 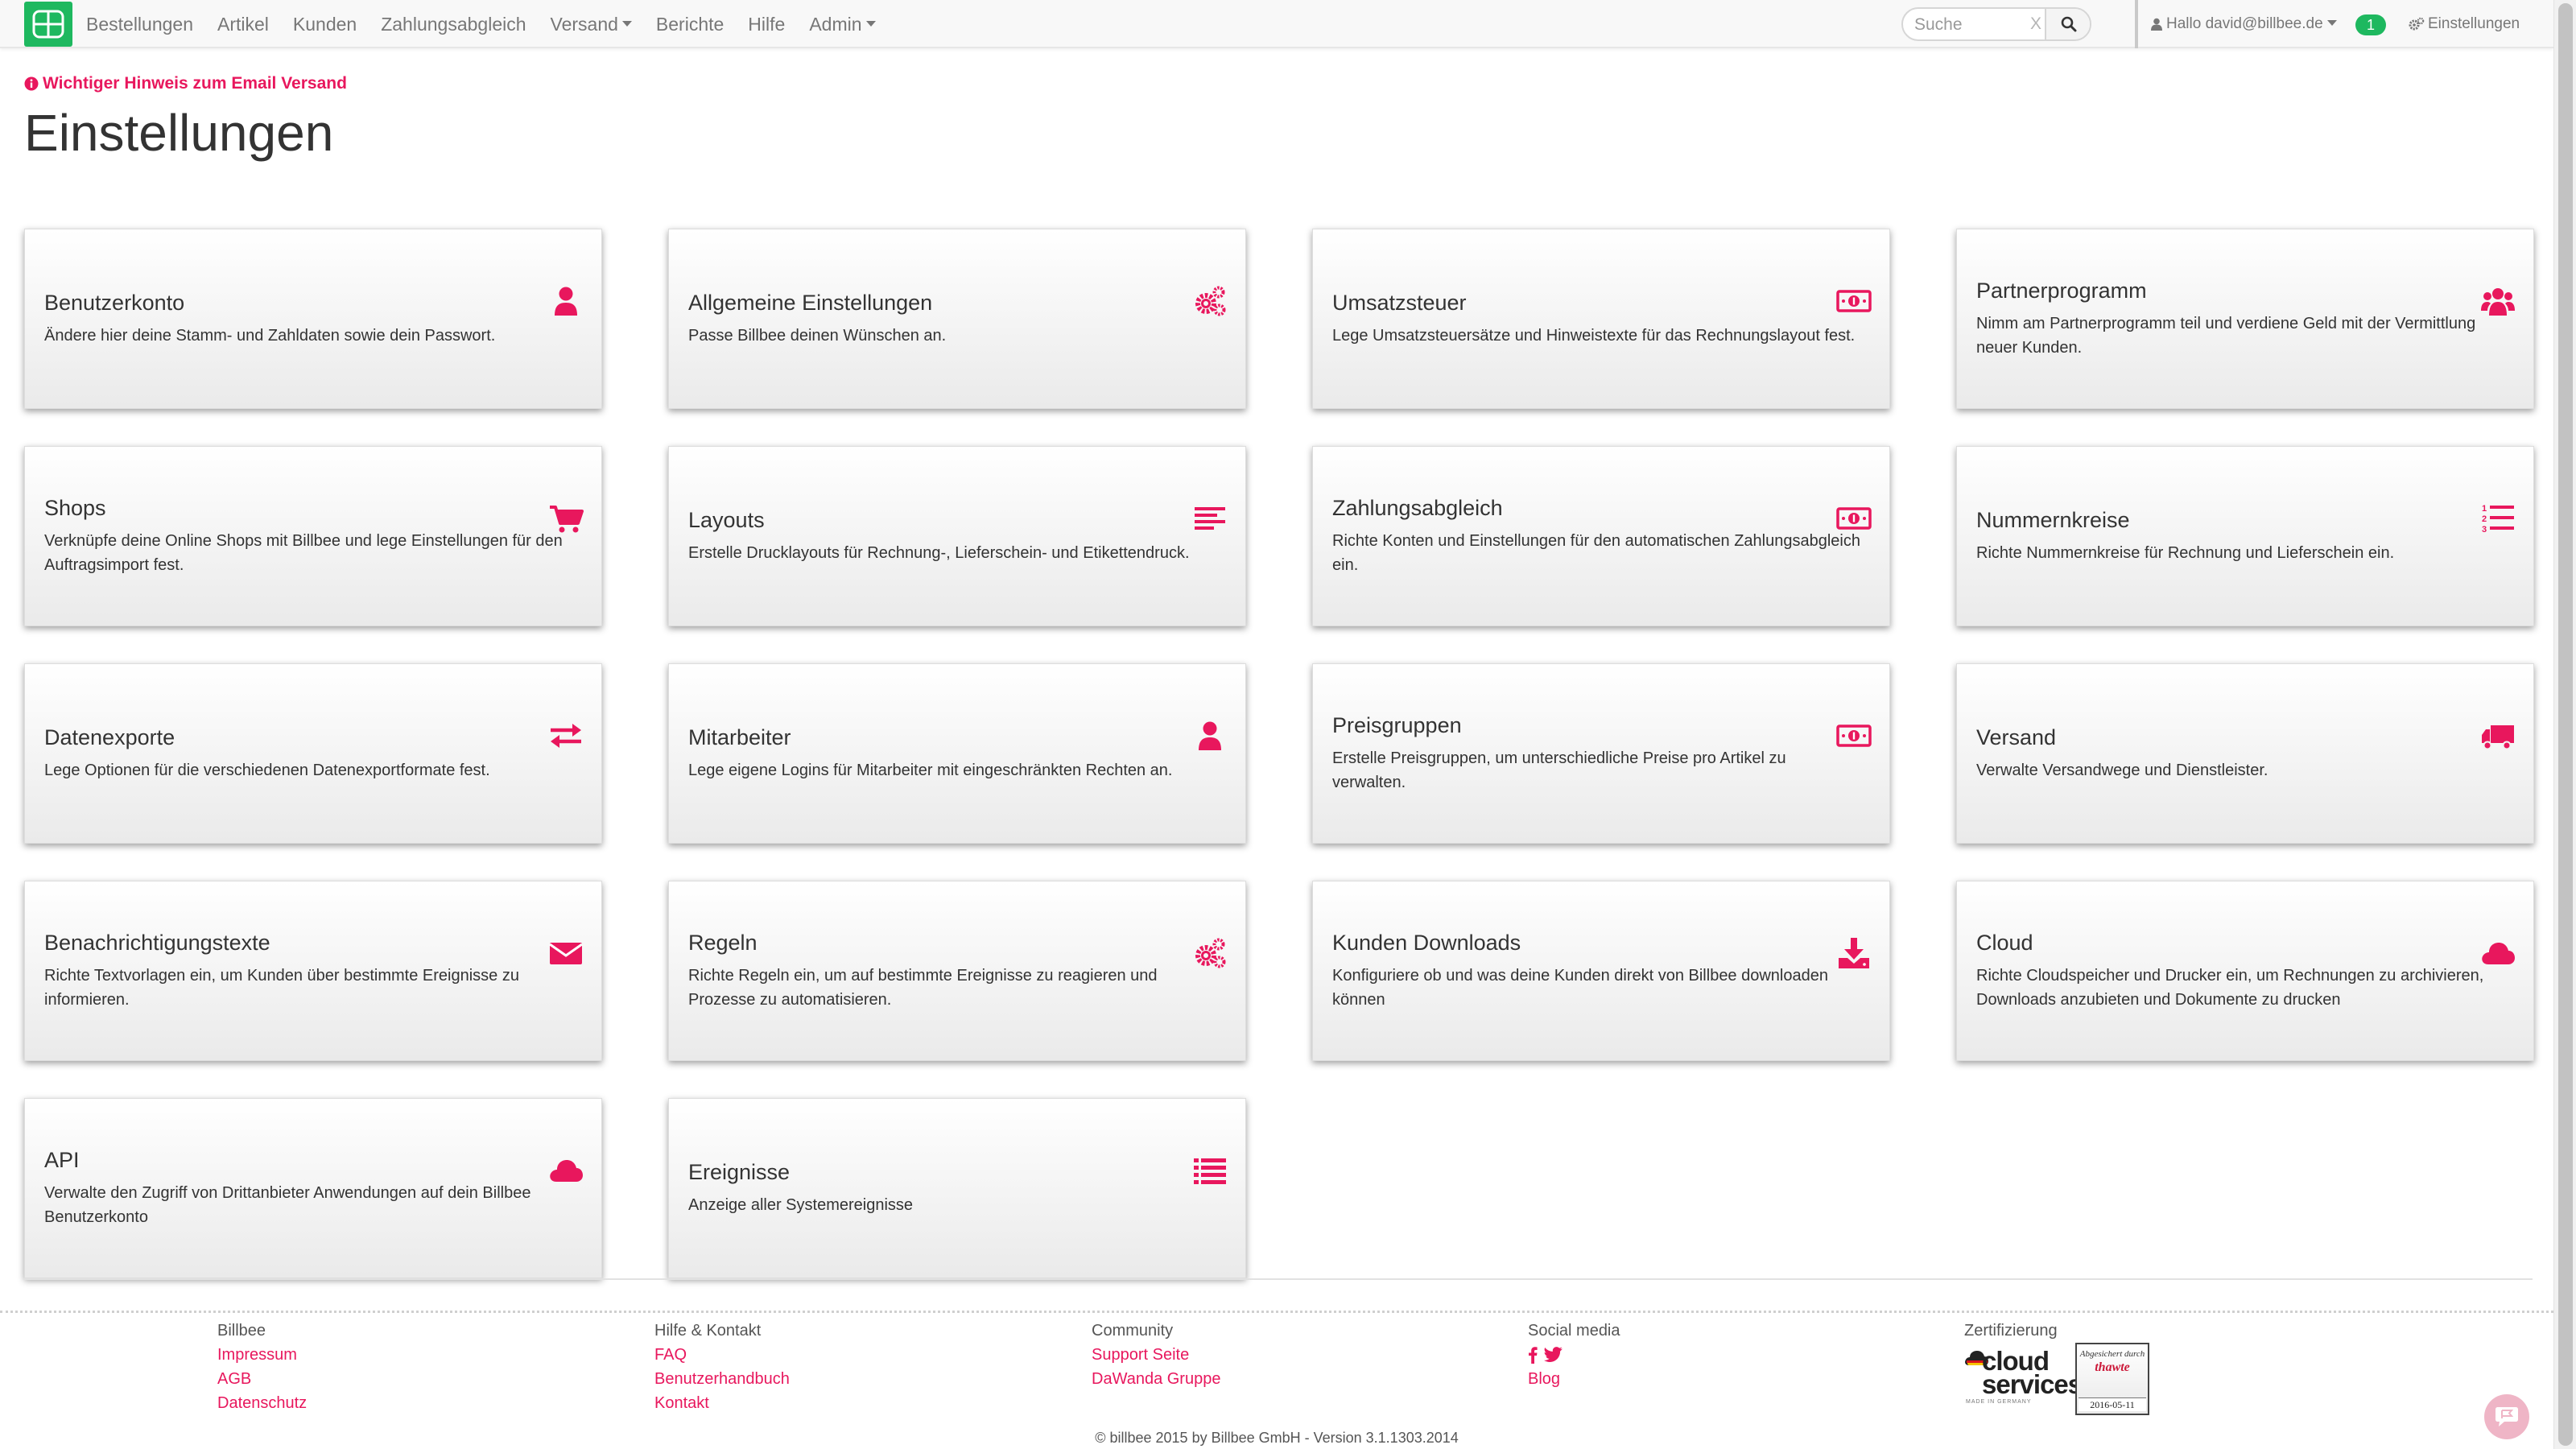 What do you see at coordinates (2136, 24) in the screenshot?
I see `nav-divider` at bounding box center [2136, 24].